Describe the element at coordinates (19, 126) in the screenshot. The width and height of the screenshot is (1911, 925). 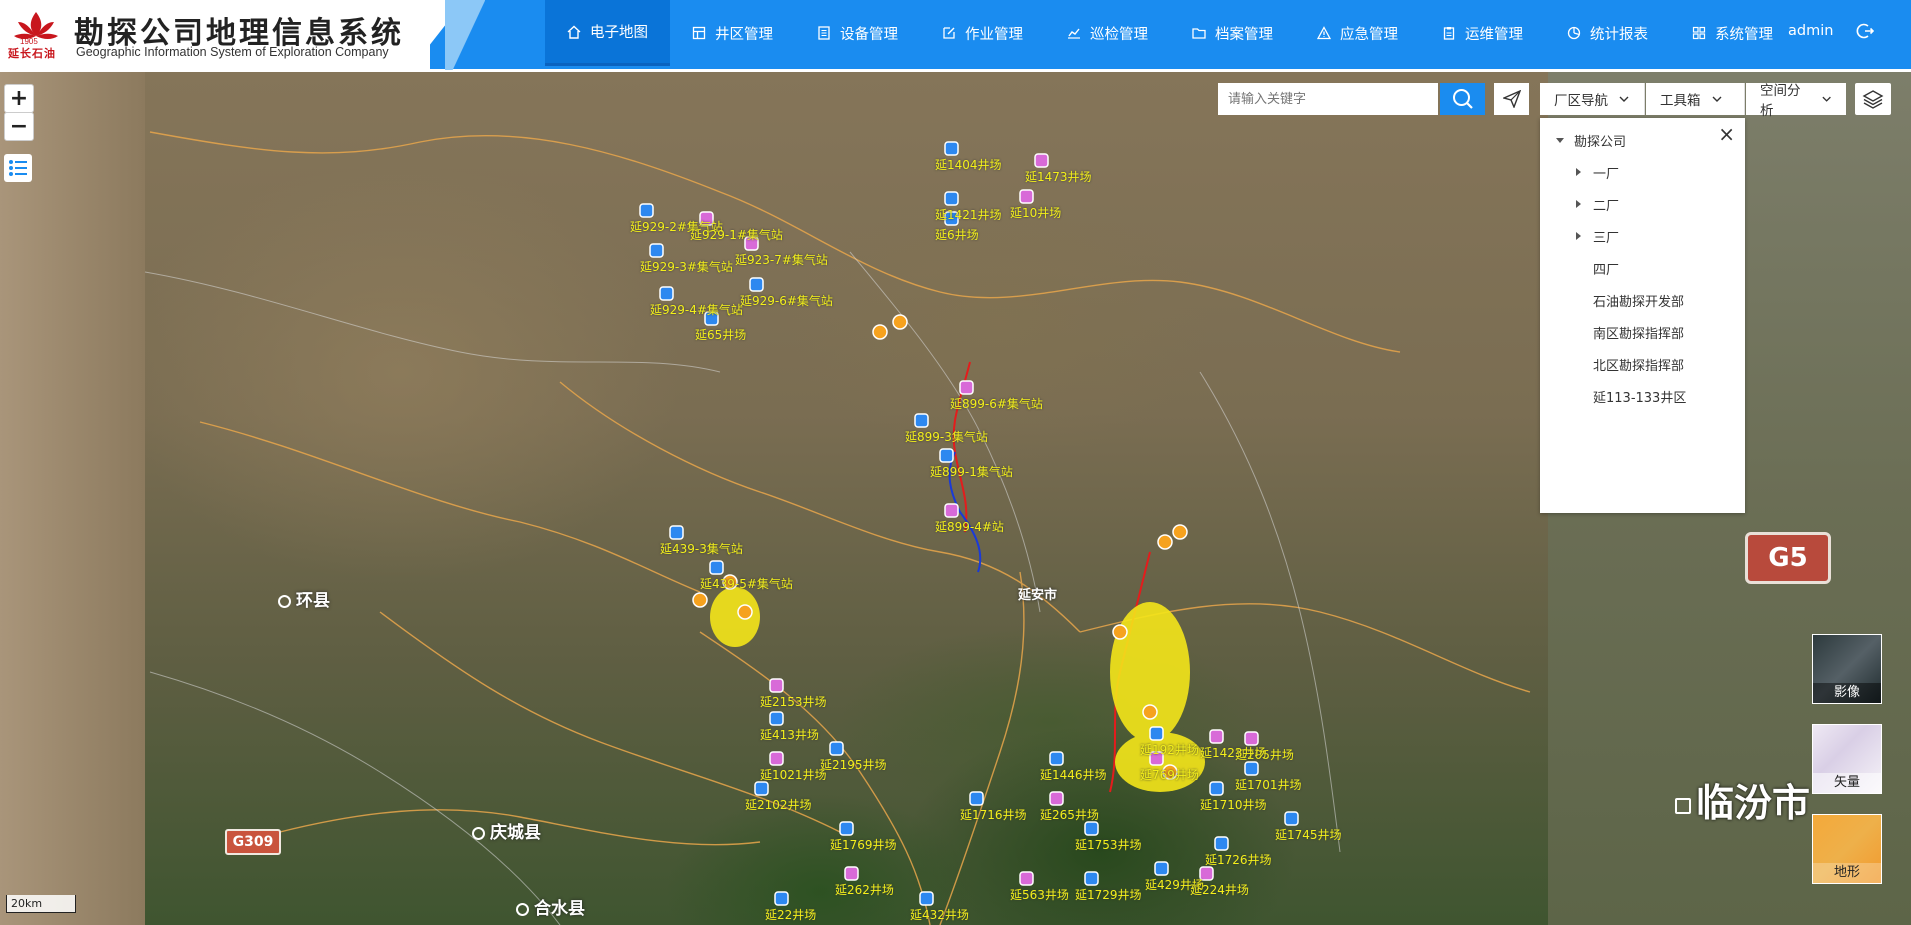
I see `zoom-out-button: −` at that location.